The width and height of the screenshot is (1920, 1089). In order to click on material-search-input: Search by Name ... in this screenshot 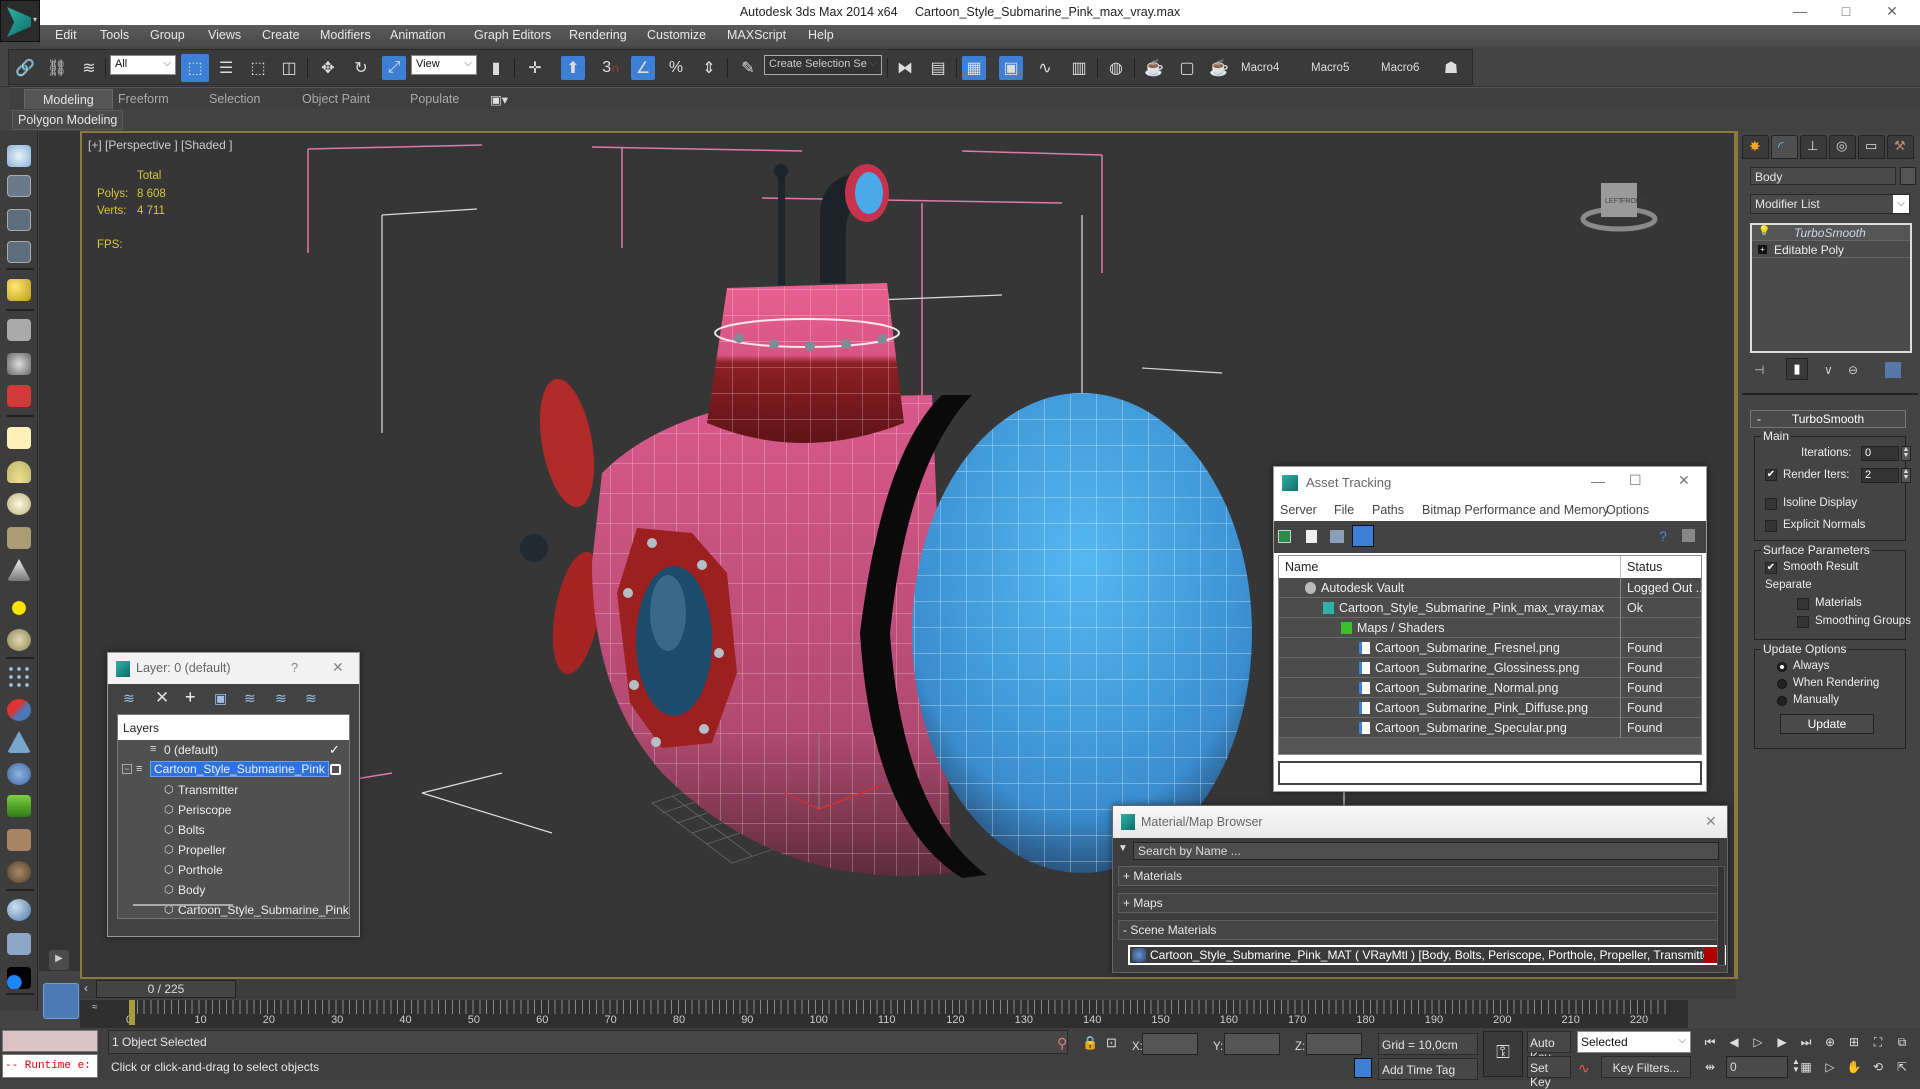, I will do `click(1426, 851)`.